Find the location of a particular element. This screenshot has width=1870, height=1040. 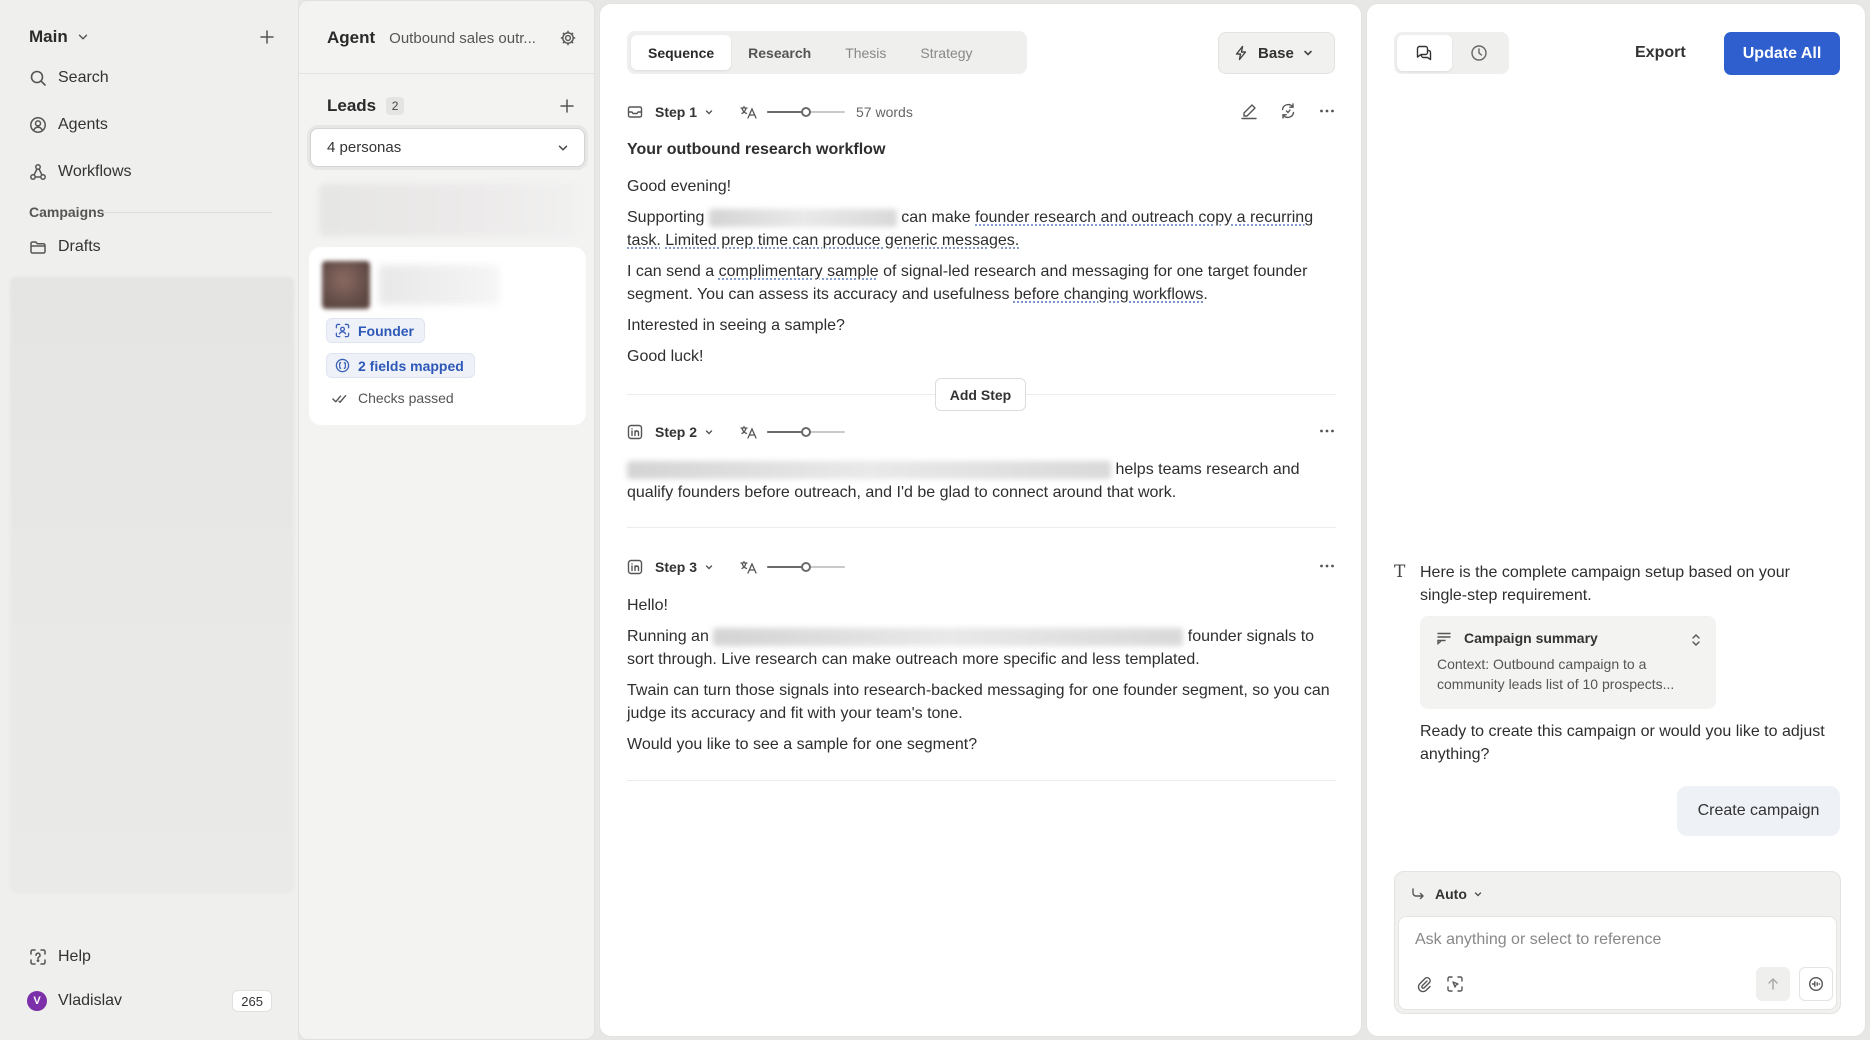

help-icon is located at coordinates (38, 957).